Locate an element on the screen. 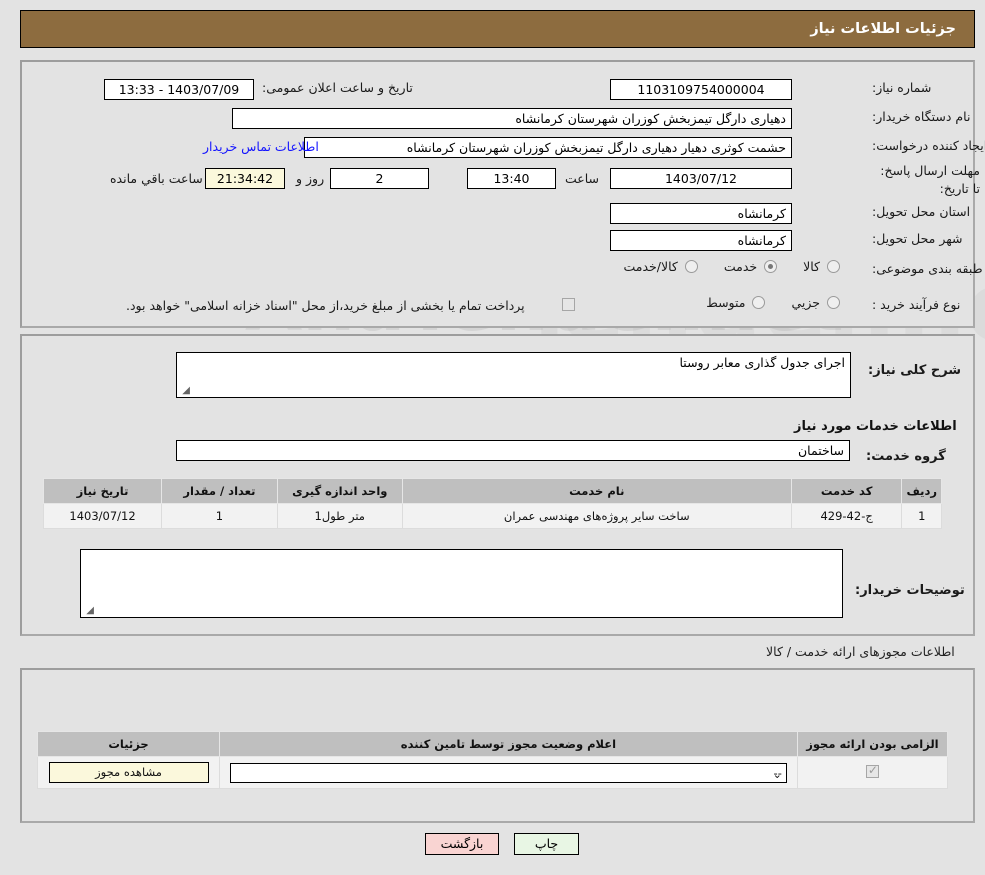 The image size is (985, 875). page-header-bar: جزئیات اطلاعات نیاز is located at coordinates (497, 29).